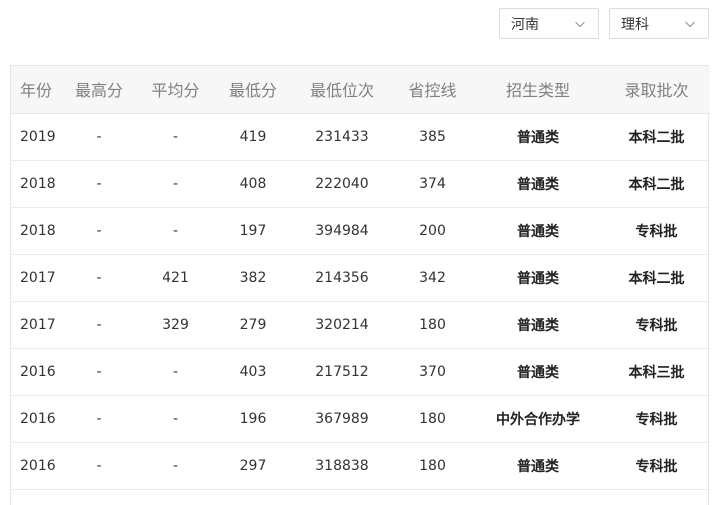 This screenshot has width=723, height=505. Describe the element at coordinates (253, 90) in the screenshot. I see `header-min-score: 最低分` at that location.